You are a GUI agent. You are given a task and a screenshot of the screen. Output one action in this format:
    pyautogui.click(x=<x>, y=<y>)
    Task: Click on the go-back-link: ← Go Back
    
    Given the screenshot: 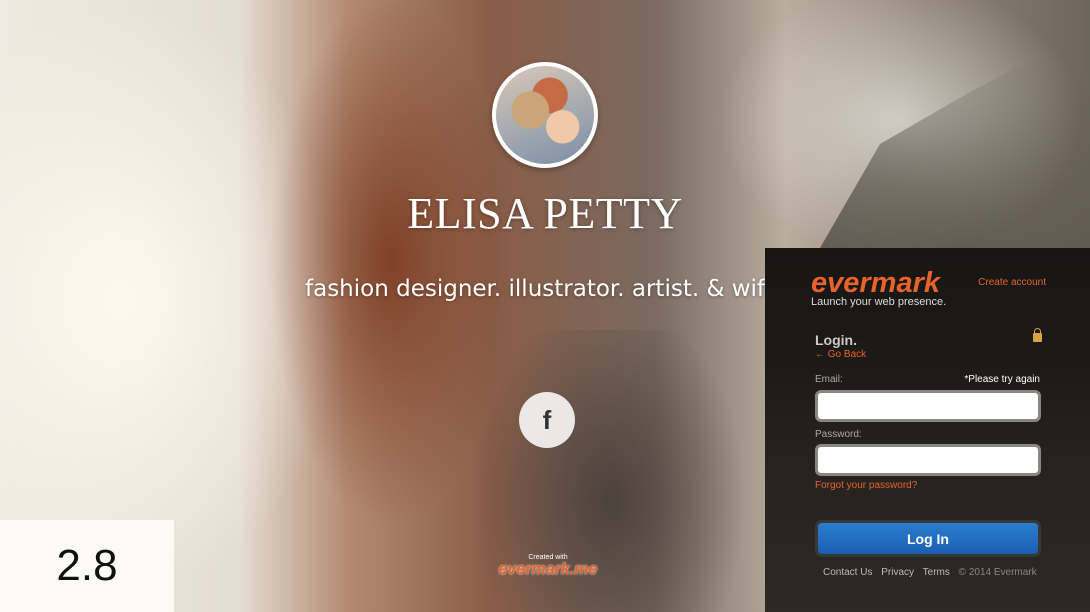 What is the action you would take?
    pyautogui.click(x=840, y=354)
    